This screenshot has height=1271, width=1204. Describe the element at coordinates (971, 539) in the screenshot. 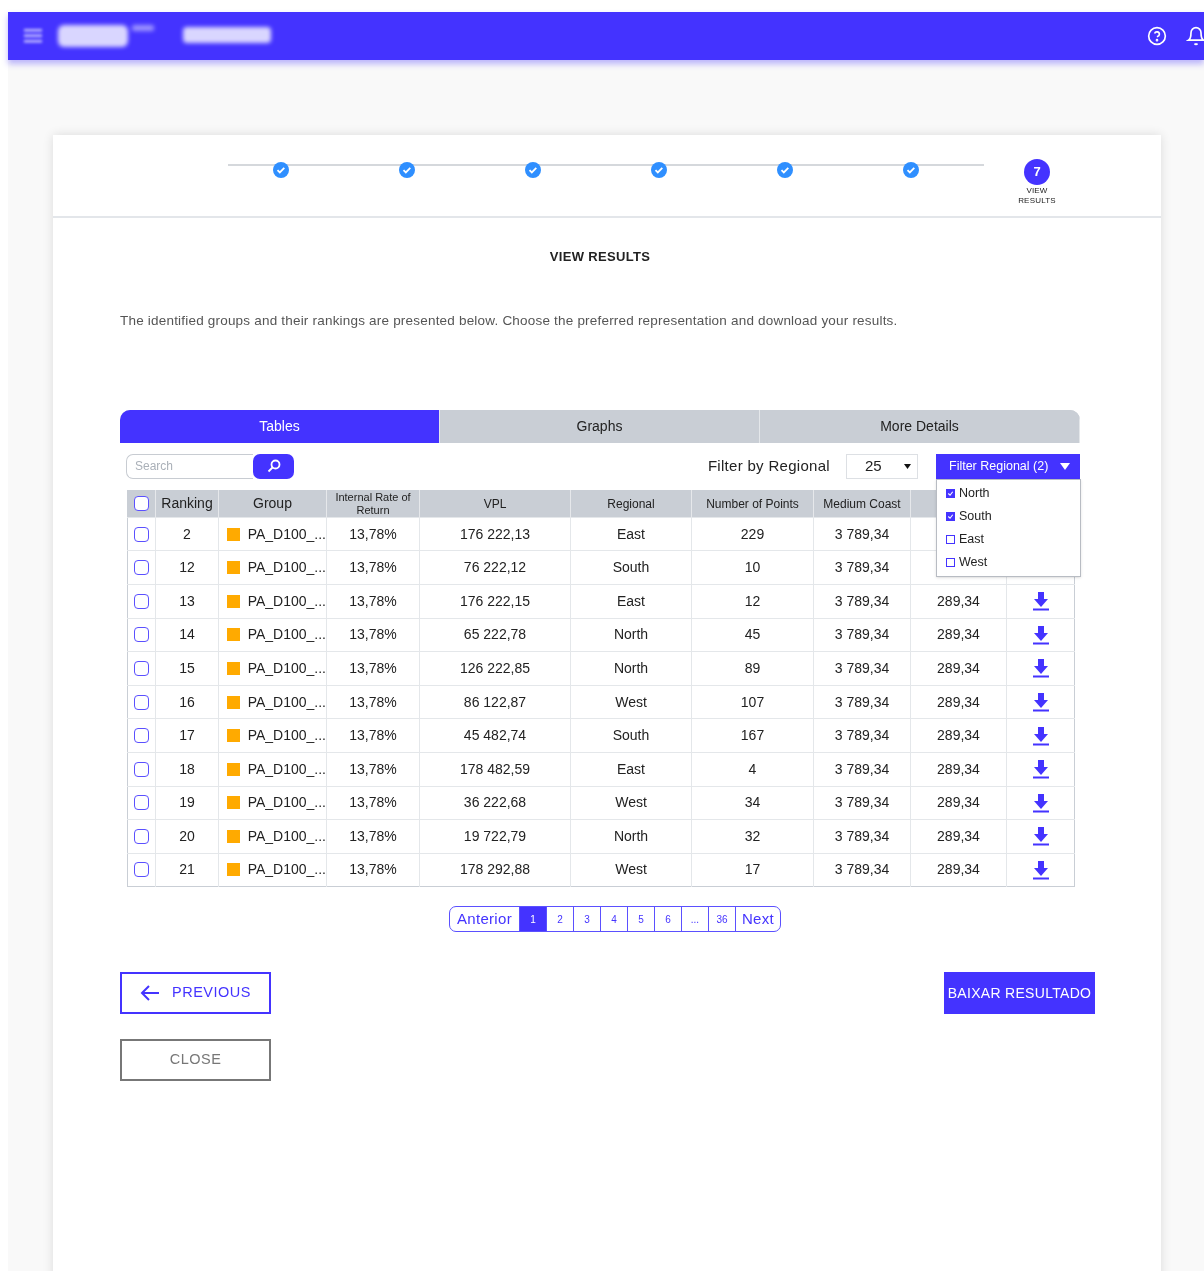

I see `filter-option: East` at that location.